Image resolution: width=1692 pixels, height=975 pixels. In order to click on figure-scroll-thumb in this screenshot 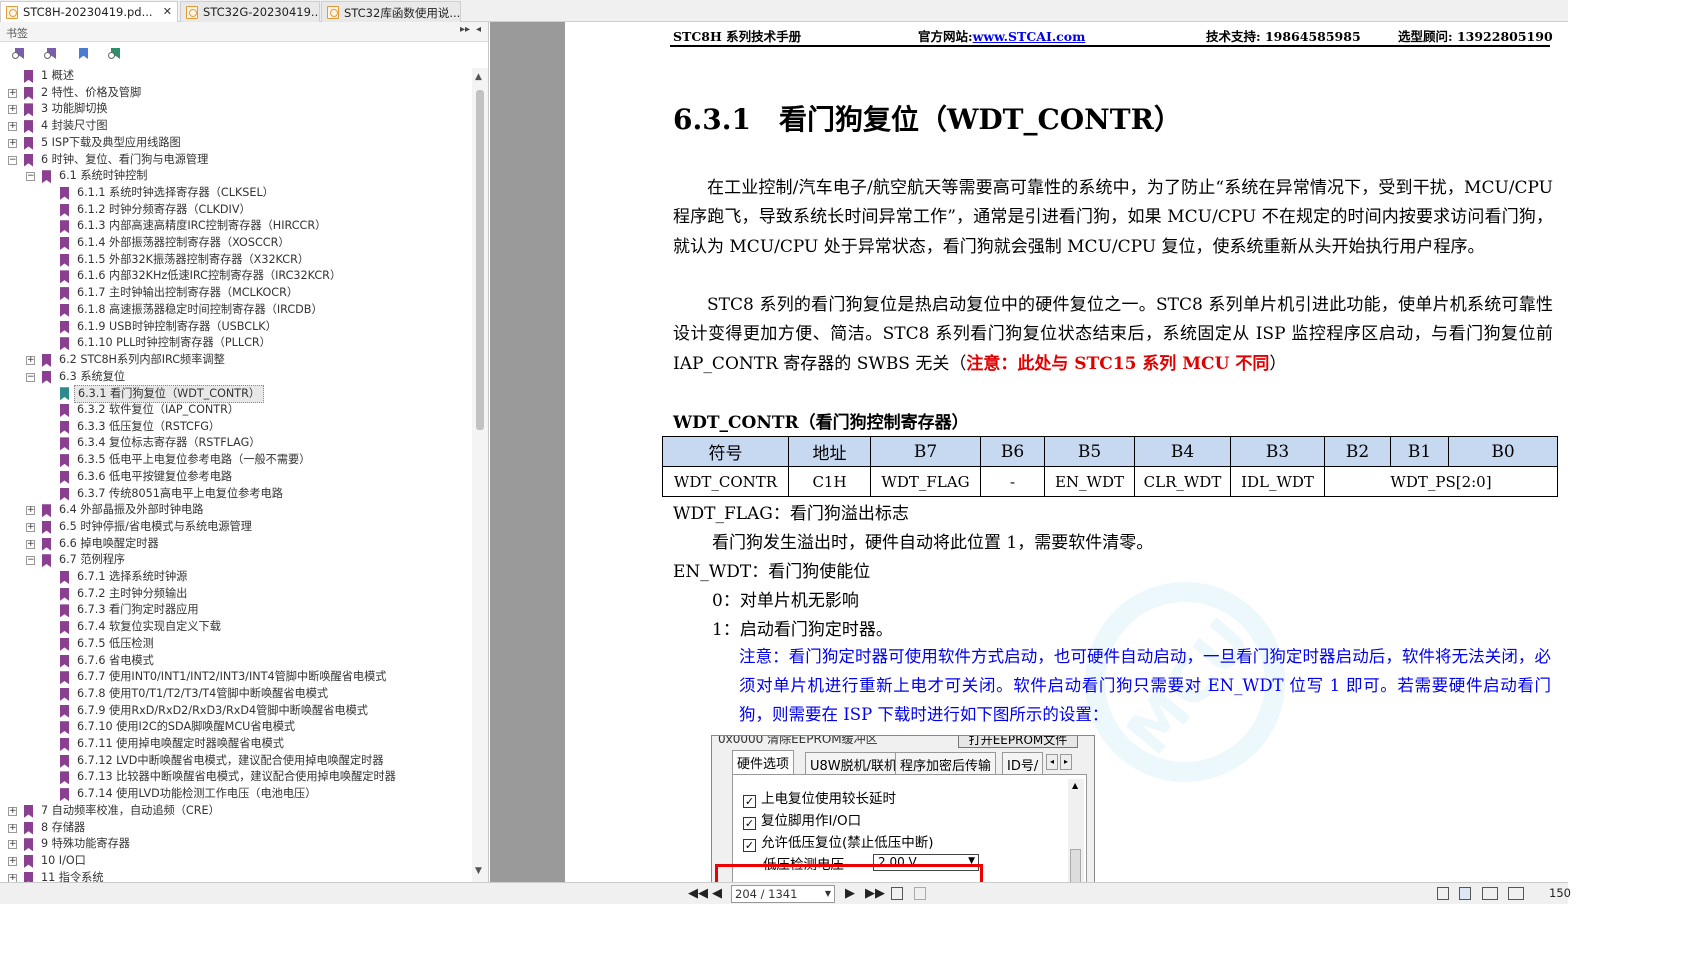, I will do `click(1075, 865)`.